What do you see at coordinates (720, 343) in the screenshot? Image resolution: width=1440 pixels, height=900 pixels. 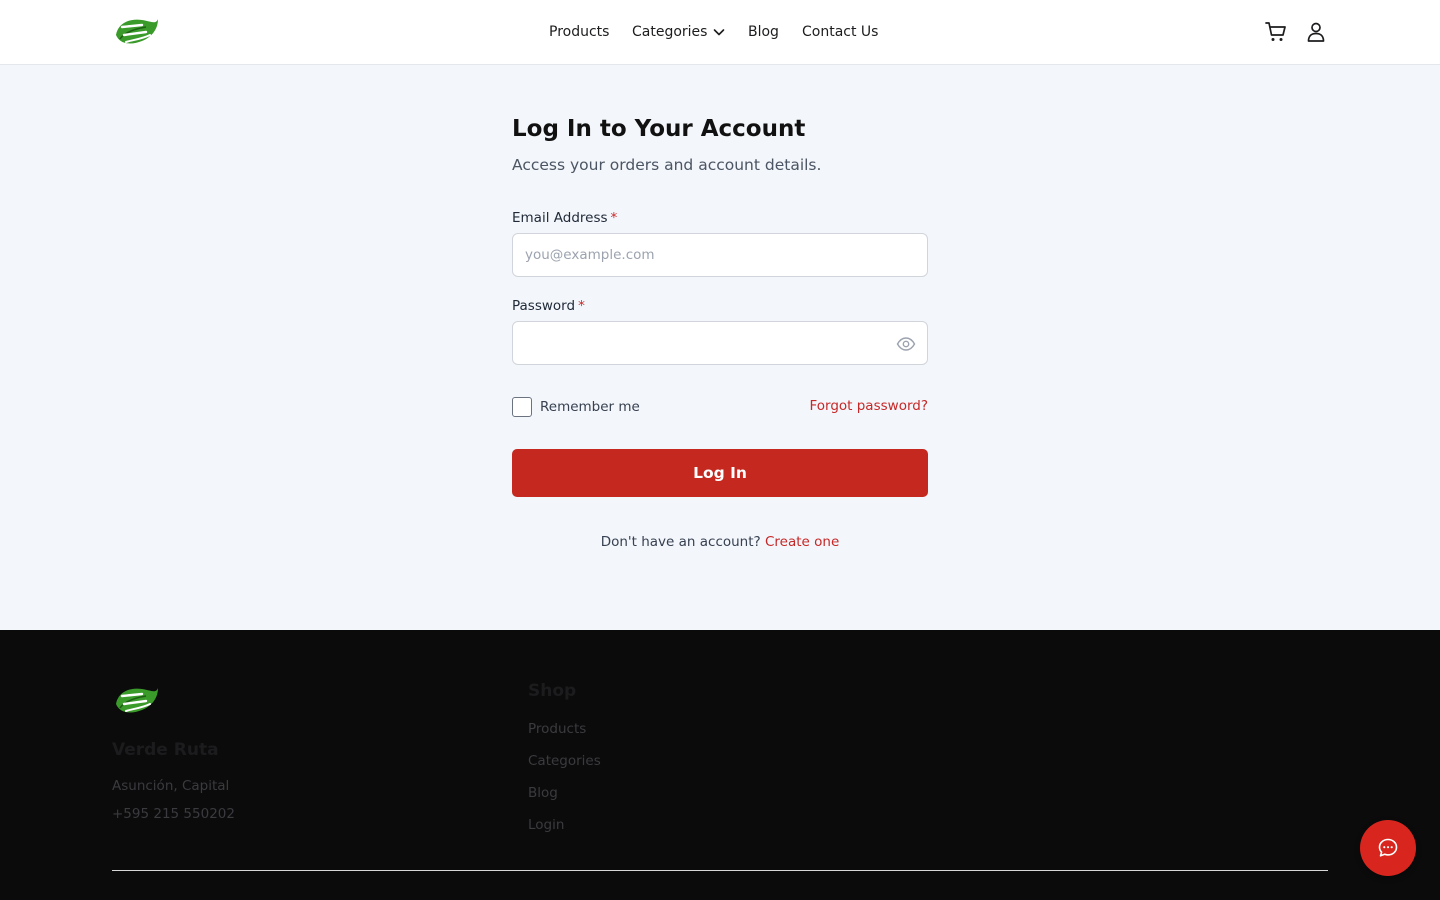 I see `password-field` at bounding box center [720, 343].